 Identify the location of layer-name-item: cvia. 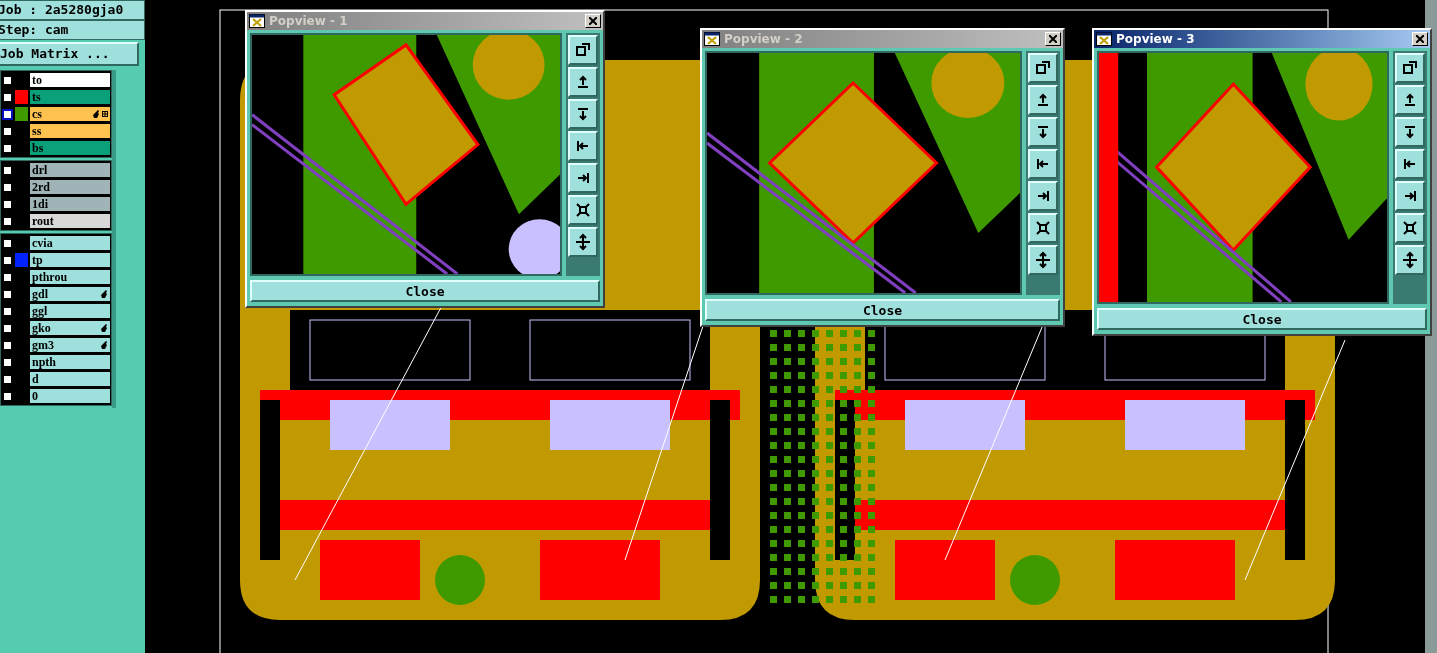
(70, 243).